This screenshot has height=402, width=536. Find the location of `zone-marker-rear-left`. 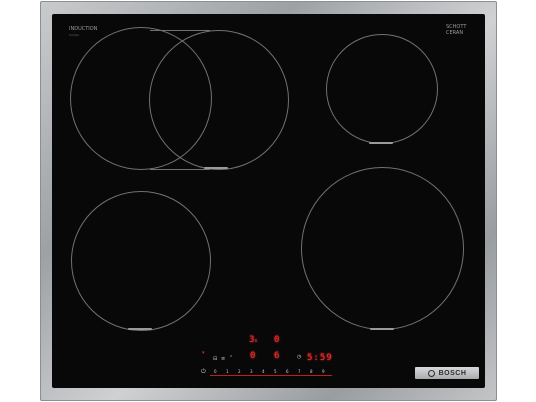

zone-marker-rear-left is located at coordinates (216, 168).